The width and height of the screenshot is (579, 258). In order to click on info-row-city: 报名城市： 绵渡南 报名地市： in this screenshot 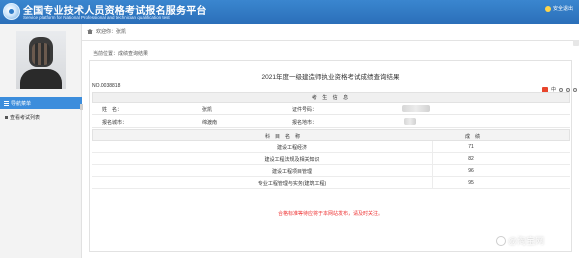, I will do `click(331, 122)`.